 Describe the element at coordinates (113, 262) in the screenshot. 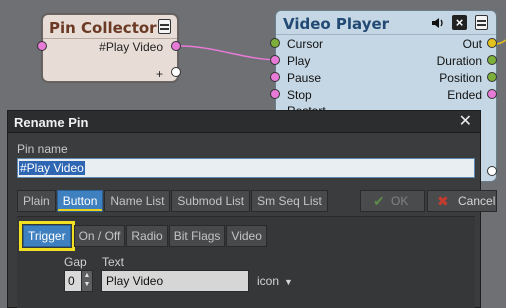

I see `text-label: Text` at that location.